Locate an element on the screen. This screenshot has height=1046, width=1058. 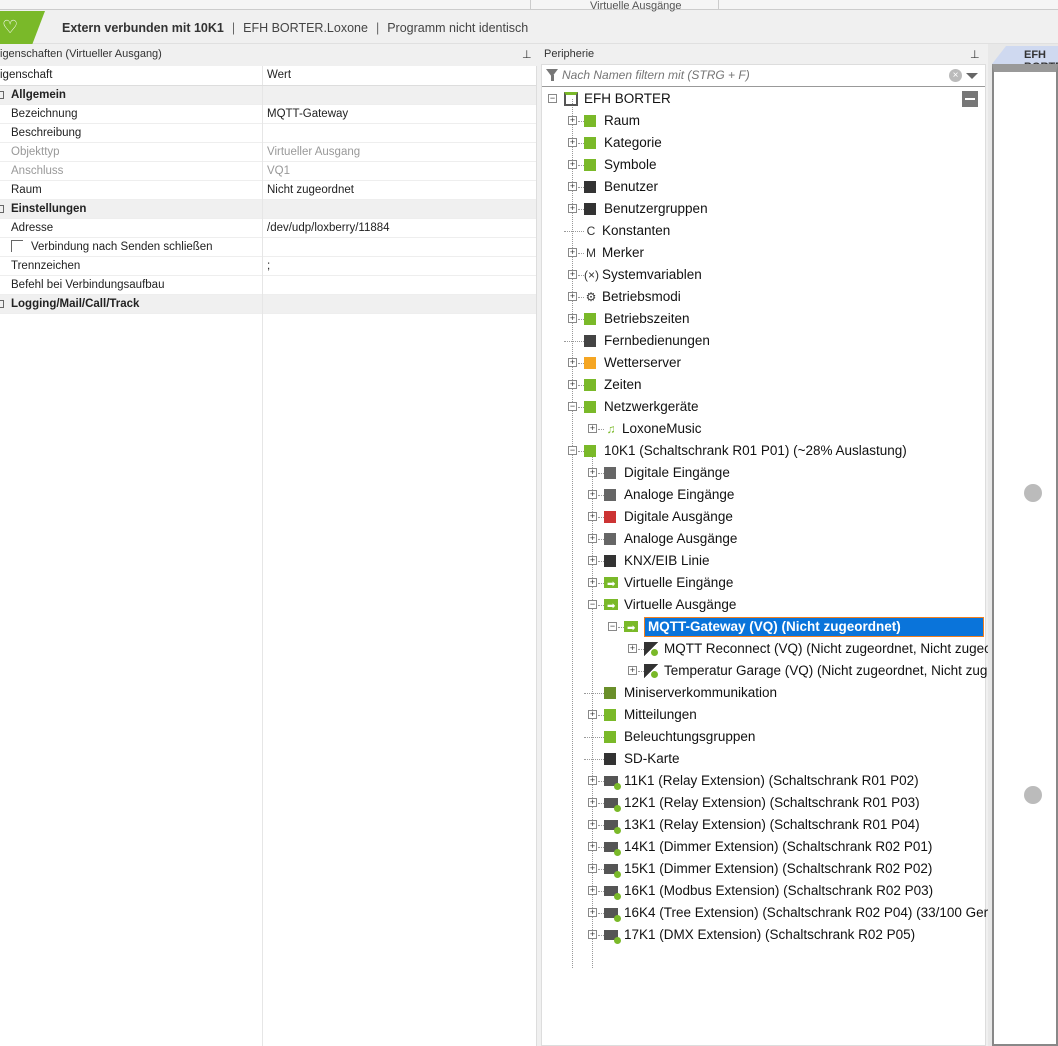
property-row: Beschreibung is located at coordinates (268, 133).